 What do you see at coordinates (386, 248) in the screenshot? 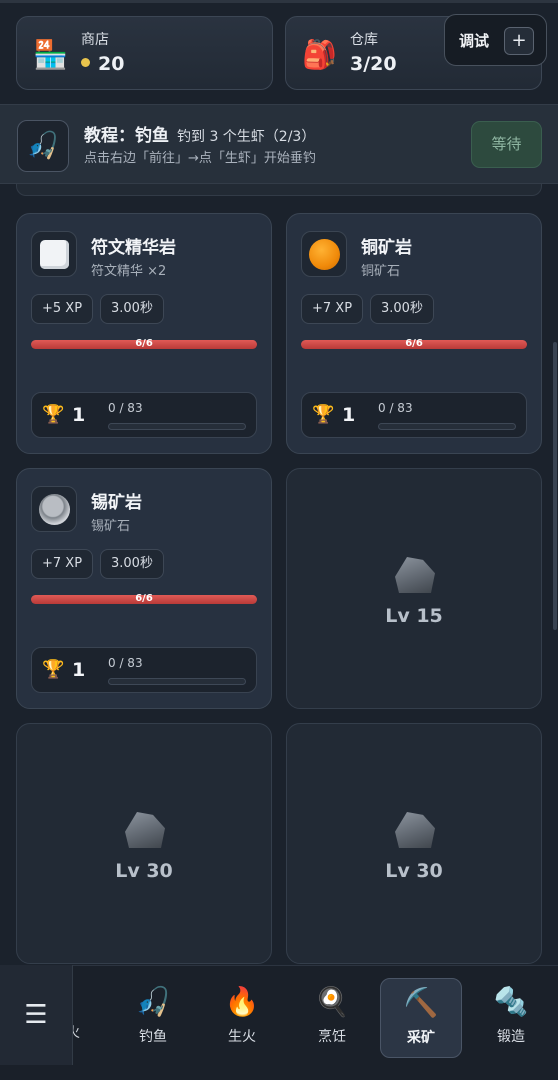
I see `ore-name: 铜矿岩` at bounding box center [386, 248].